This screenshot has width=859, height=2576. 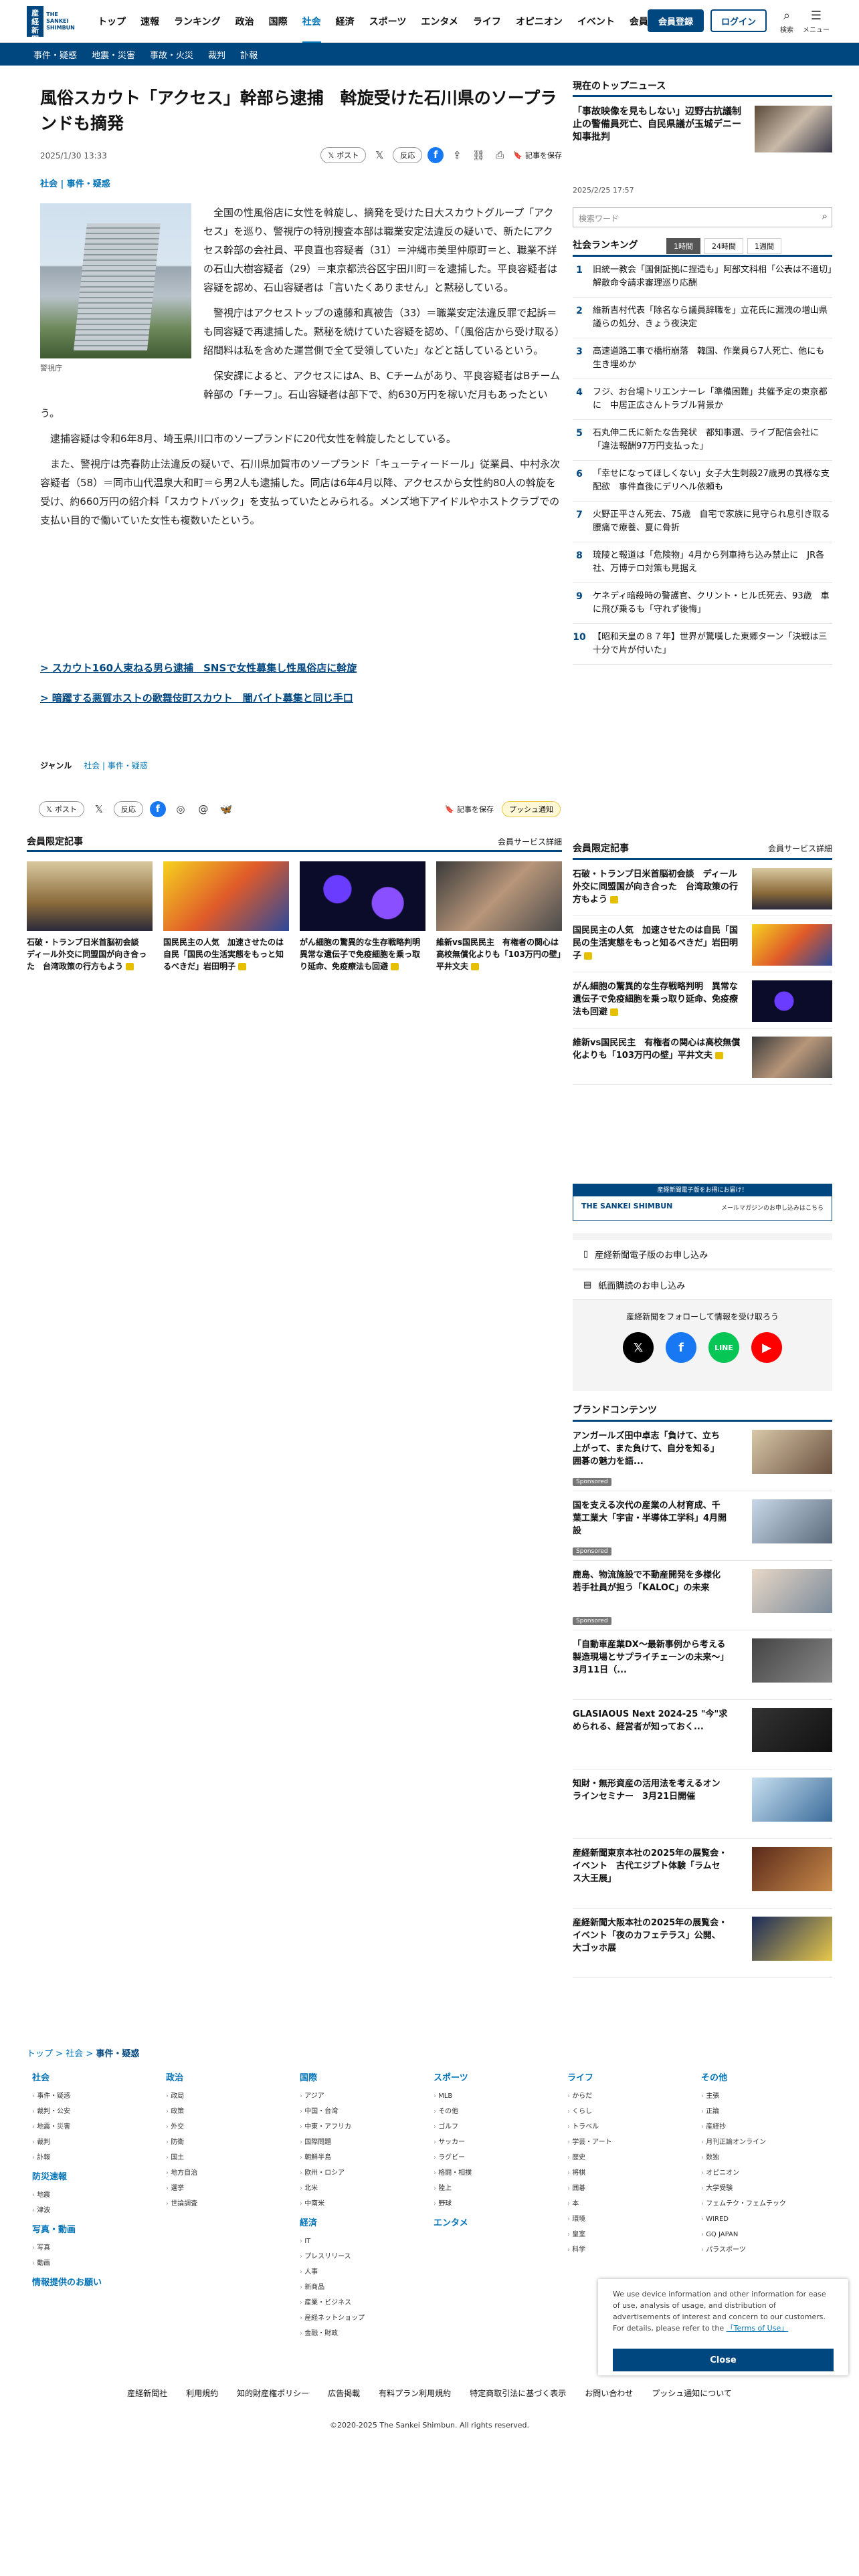 What do you see at coordinates (388, 21) in the screenshot?
I see `nav-sports: スポーツ` at bounding box center [388, 21].